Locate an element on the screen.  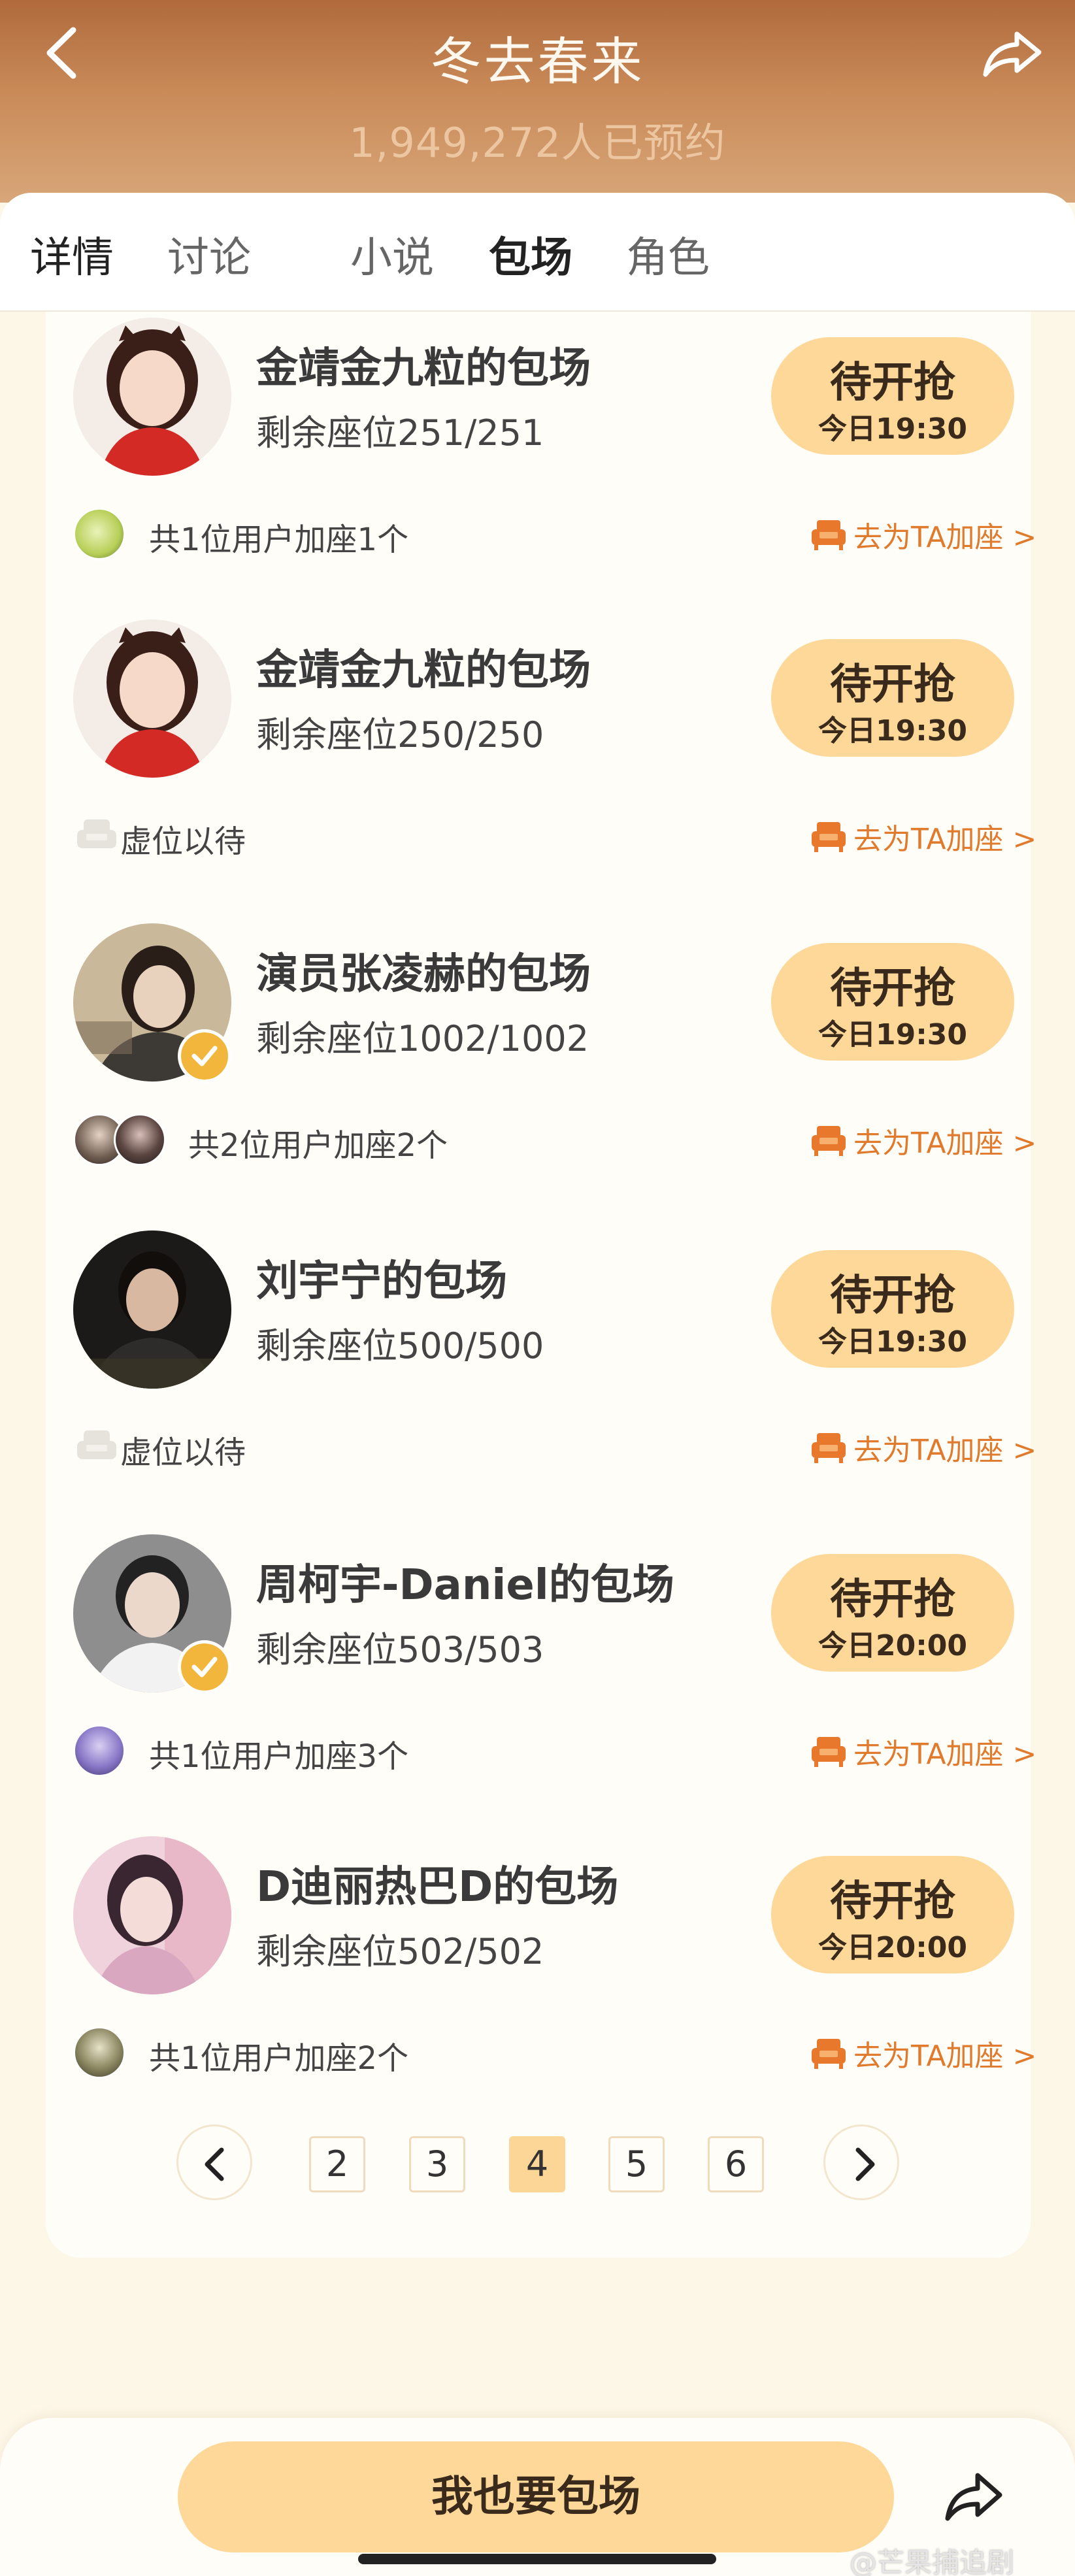
next-page-button is located at coordinates (861, 2162).